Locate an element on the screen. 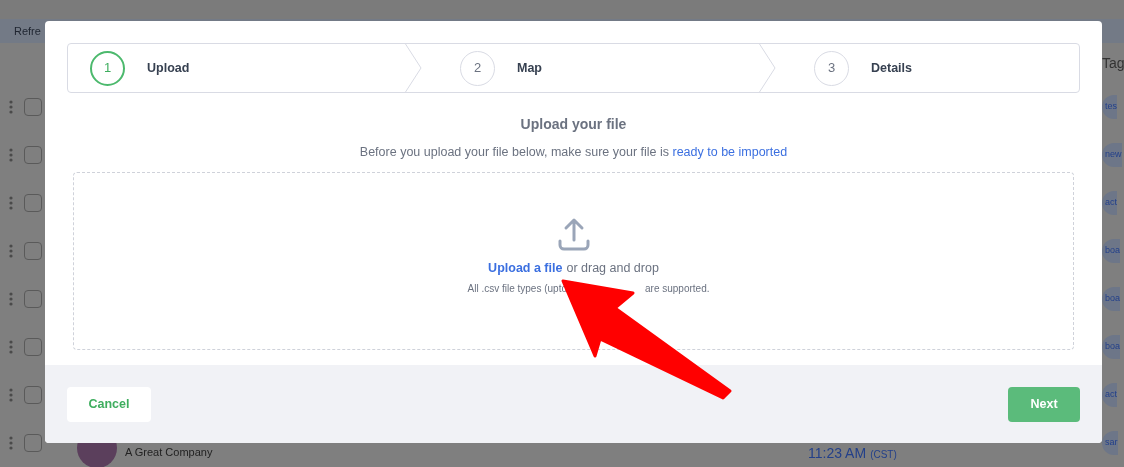  file-type-hint: are supported. is located at coordinates (677, 288).